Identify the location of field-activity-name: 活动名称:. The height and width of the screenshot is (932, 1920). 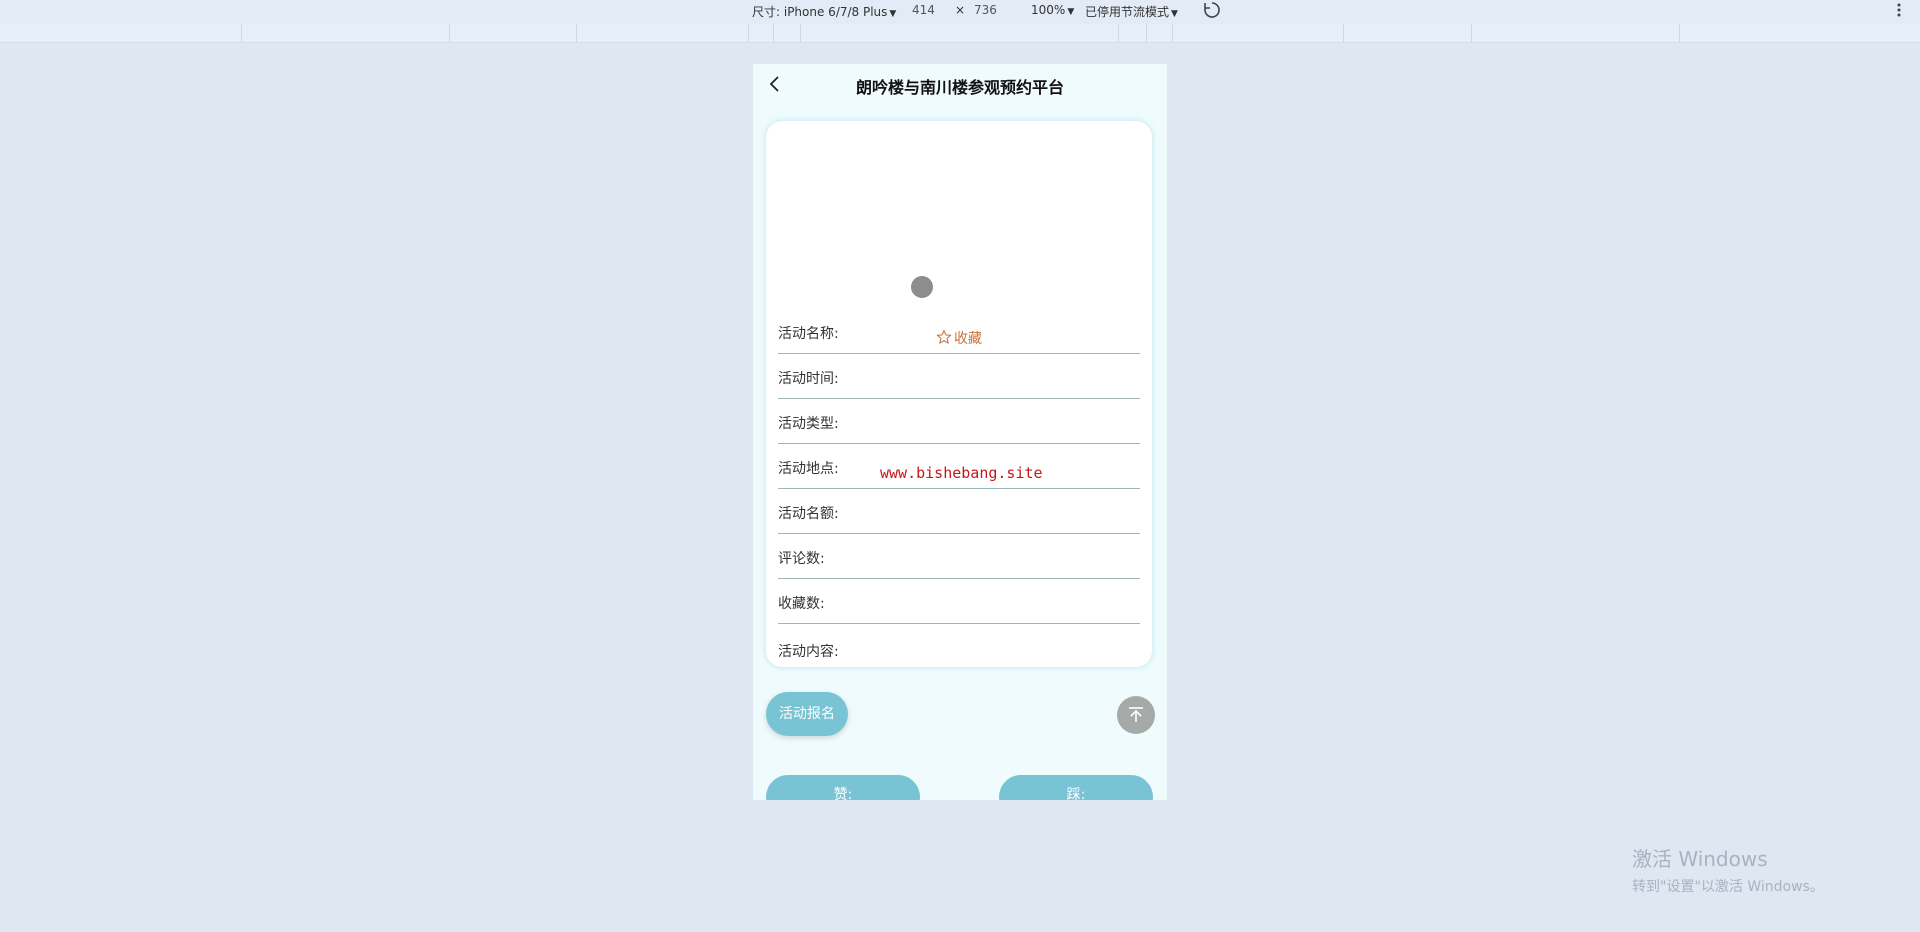
(959, 331).